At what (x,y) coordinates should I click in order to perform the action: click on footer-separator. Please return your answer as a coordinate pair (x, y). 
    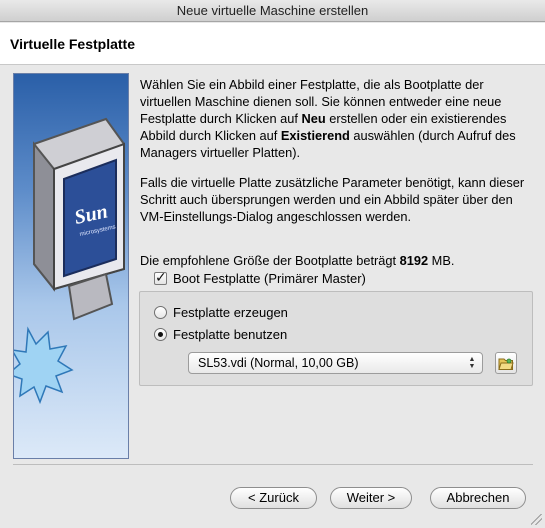
    Looking at the image, I should click on (273, 464).